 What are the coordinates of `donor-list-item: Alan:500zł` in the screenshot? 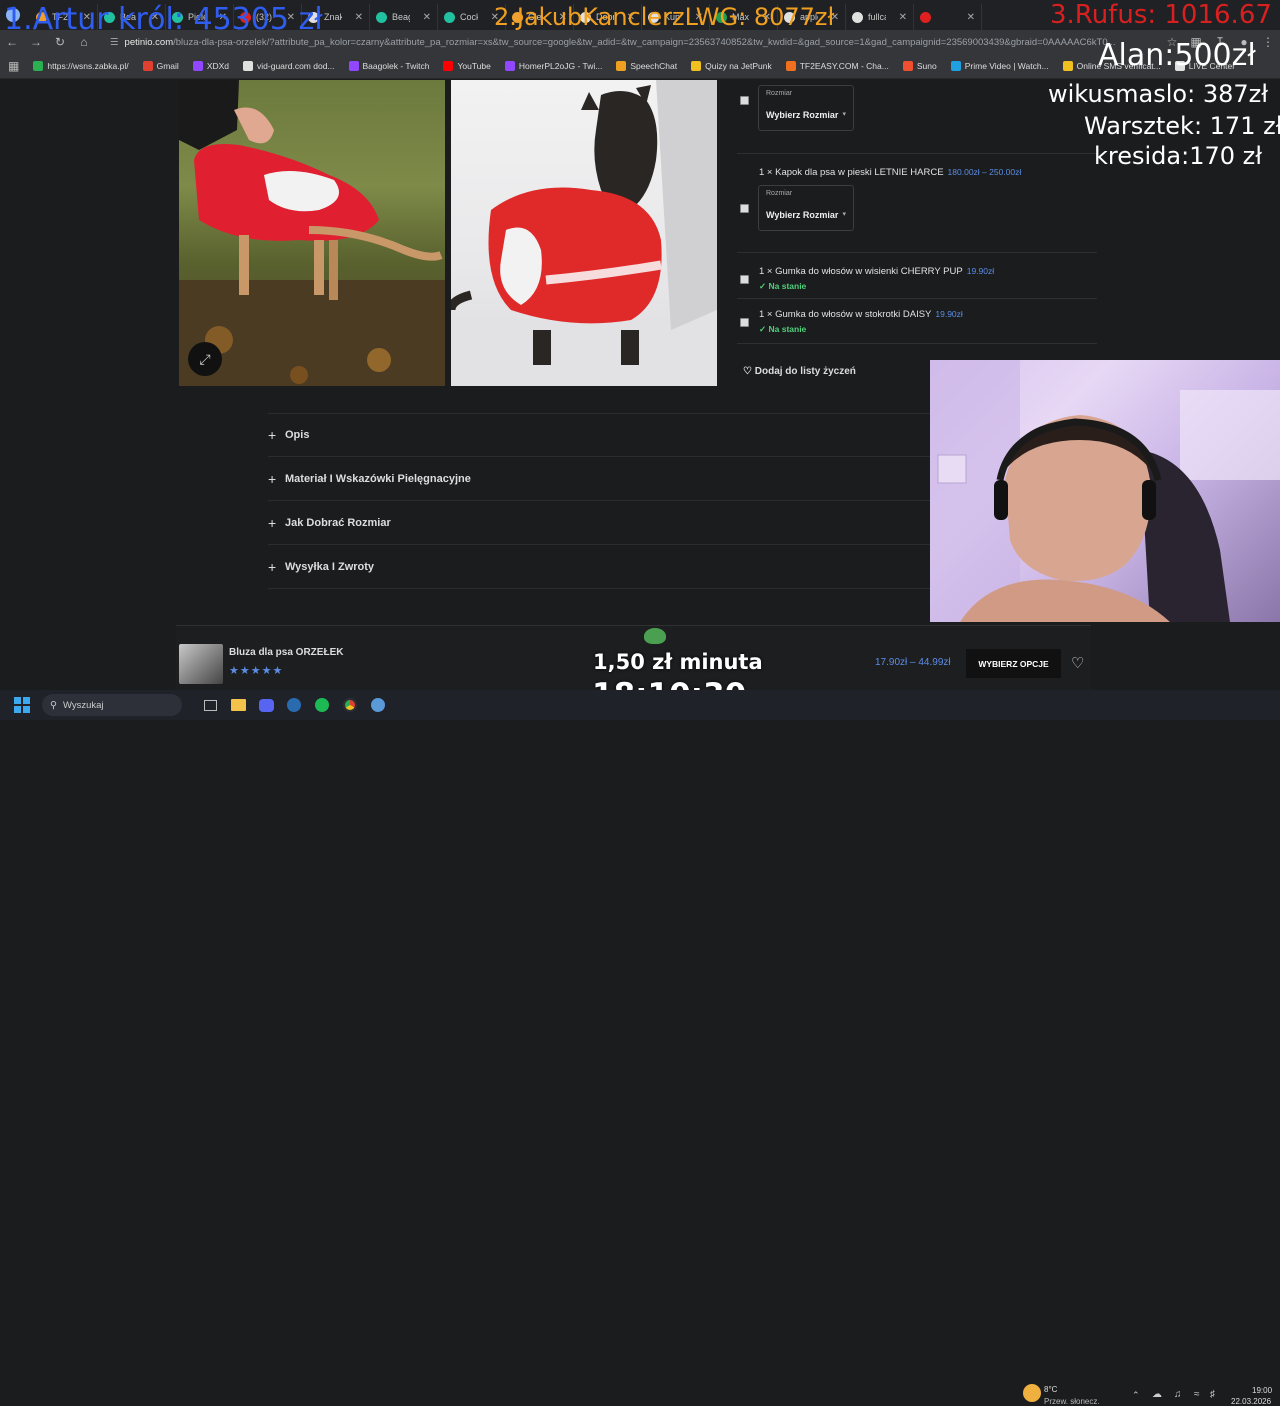 It's located at (1177, 55).